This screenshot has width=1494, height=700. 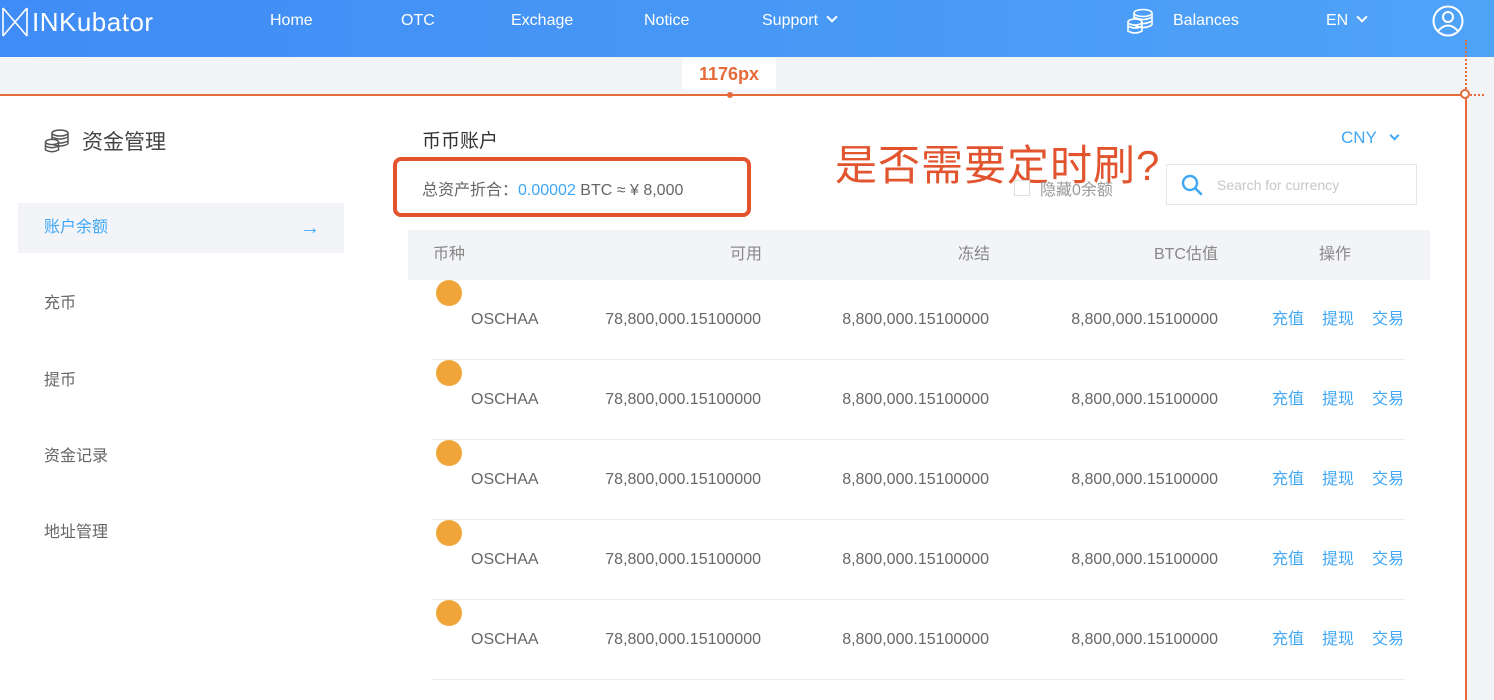 I want to click on sidebar-item-withdraw: 提币, so click(x=181, y=381).